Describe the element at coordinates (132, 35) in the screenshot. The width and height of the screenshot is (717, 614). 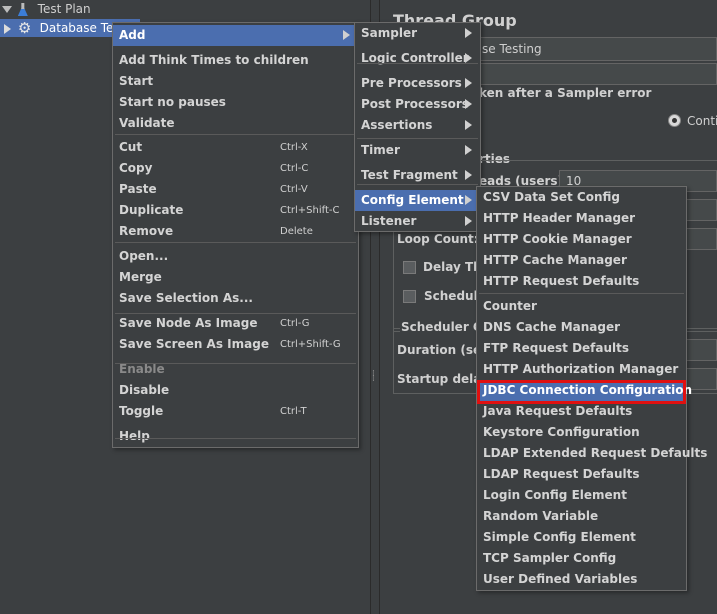
I see `menu-item-label: Add` at that location.